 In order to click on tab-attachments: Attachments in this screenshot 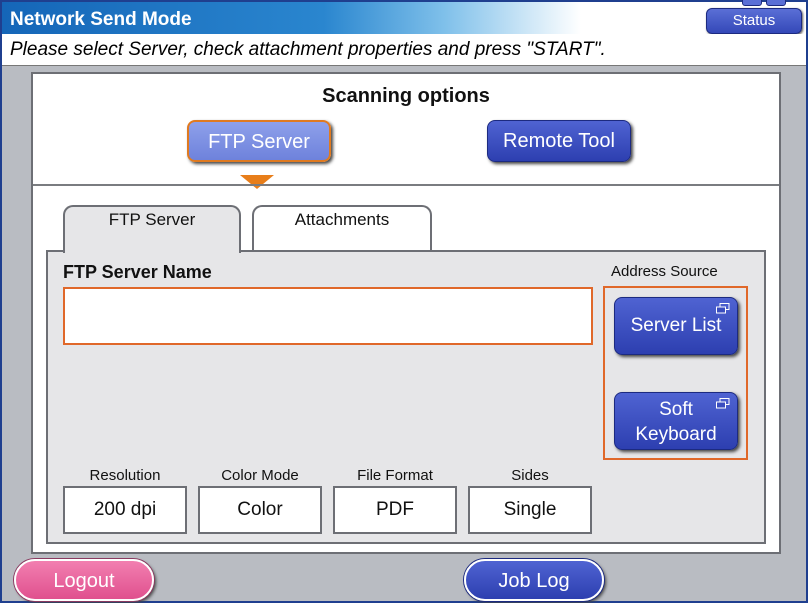, I will do `click(342, 228)`.